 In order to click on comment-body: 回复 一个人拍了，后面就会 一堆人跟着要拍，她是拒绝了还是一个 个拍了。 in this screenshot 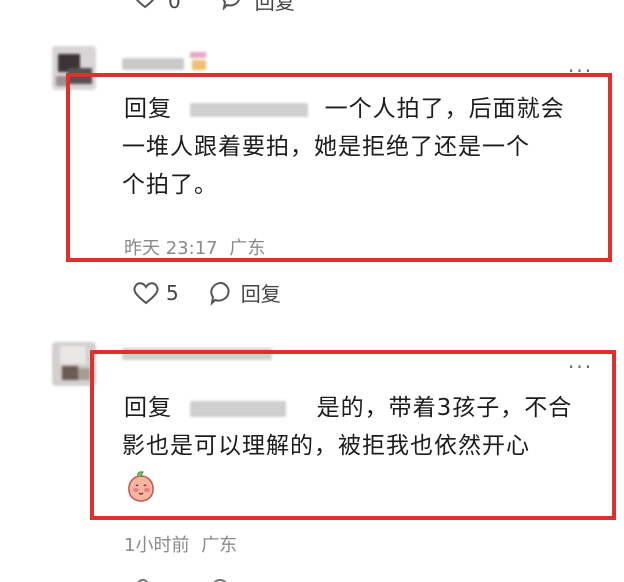, I will do `click(343, 147)`.